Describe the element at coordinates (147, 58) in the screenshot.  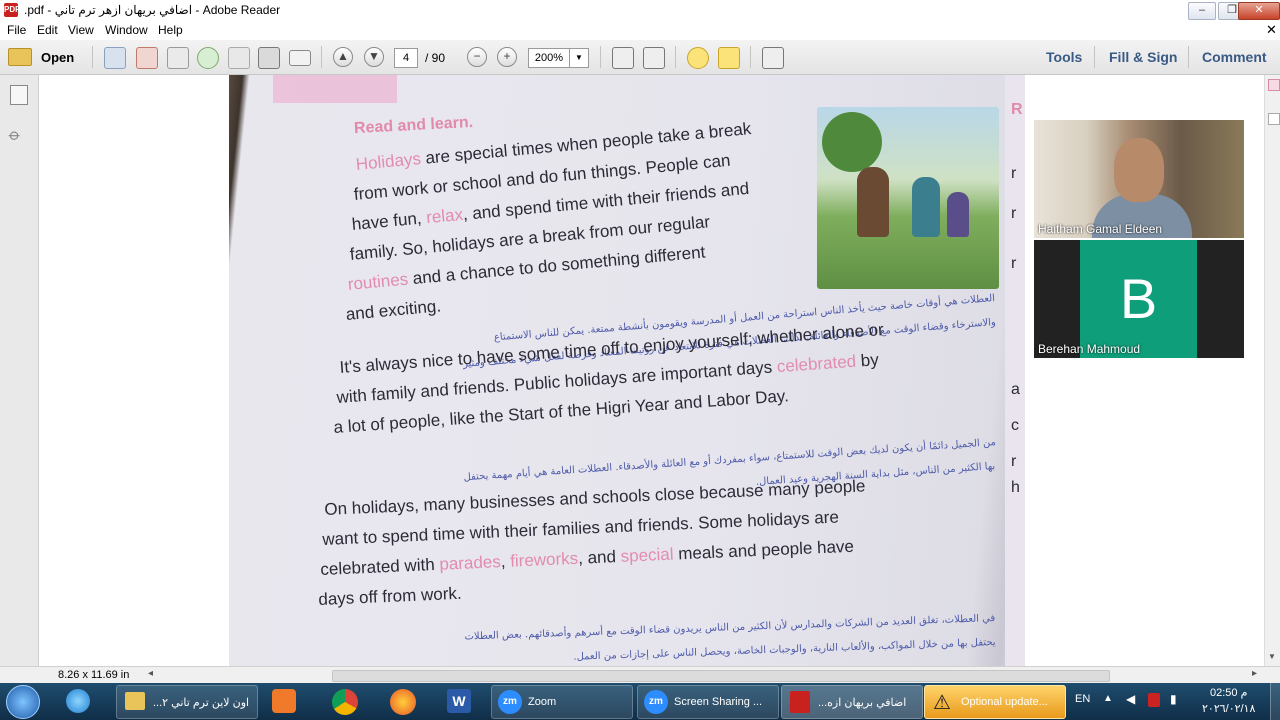
I see `combine-files-icon` at that location.